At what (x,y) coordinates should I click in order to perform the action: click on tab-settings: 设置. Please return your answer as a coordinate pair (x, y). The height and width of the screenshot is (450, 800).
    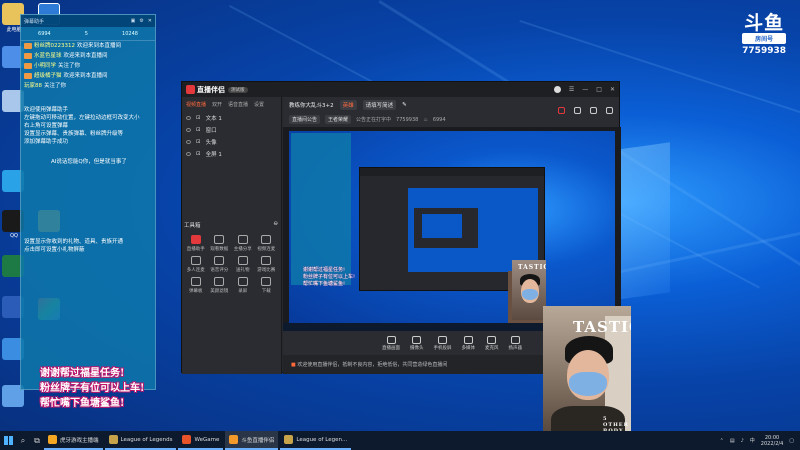
    Looking at the image, I should click on (259, 104).